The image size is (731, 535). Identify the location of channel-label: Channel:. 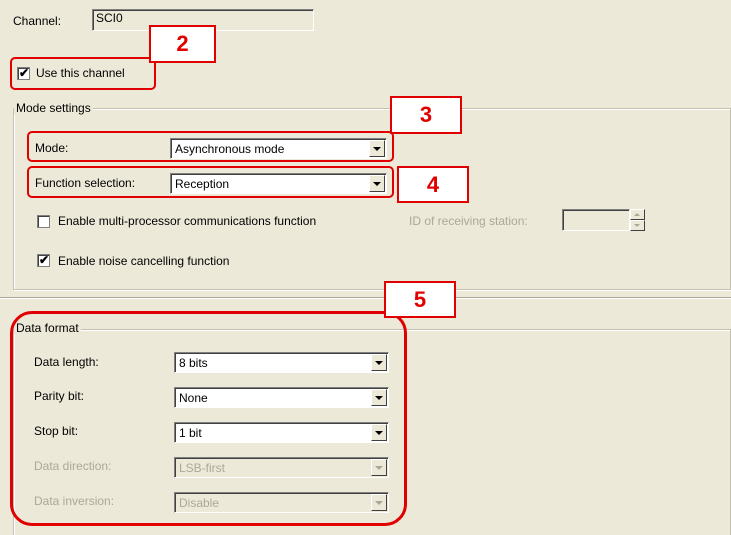
(37, 21).